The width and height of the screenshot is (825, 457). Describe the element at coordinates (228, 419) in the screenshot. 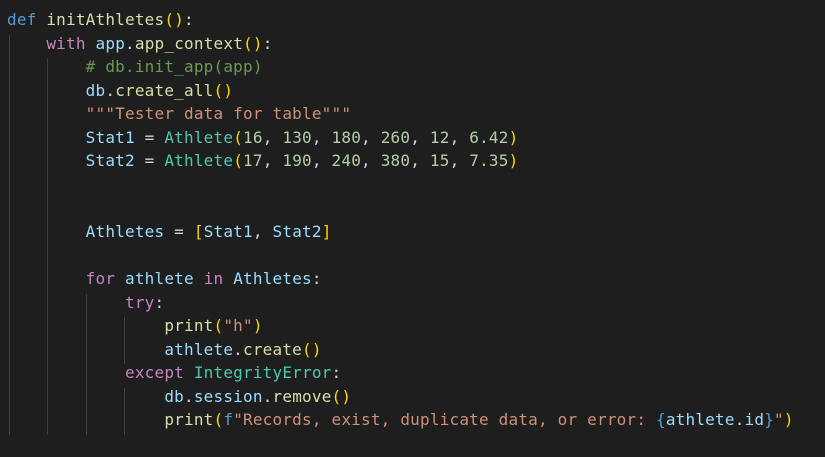

I see `fstring-prefix: f` at that location.